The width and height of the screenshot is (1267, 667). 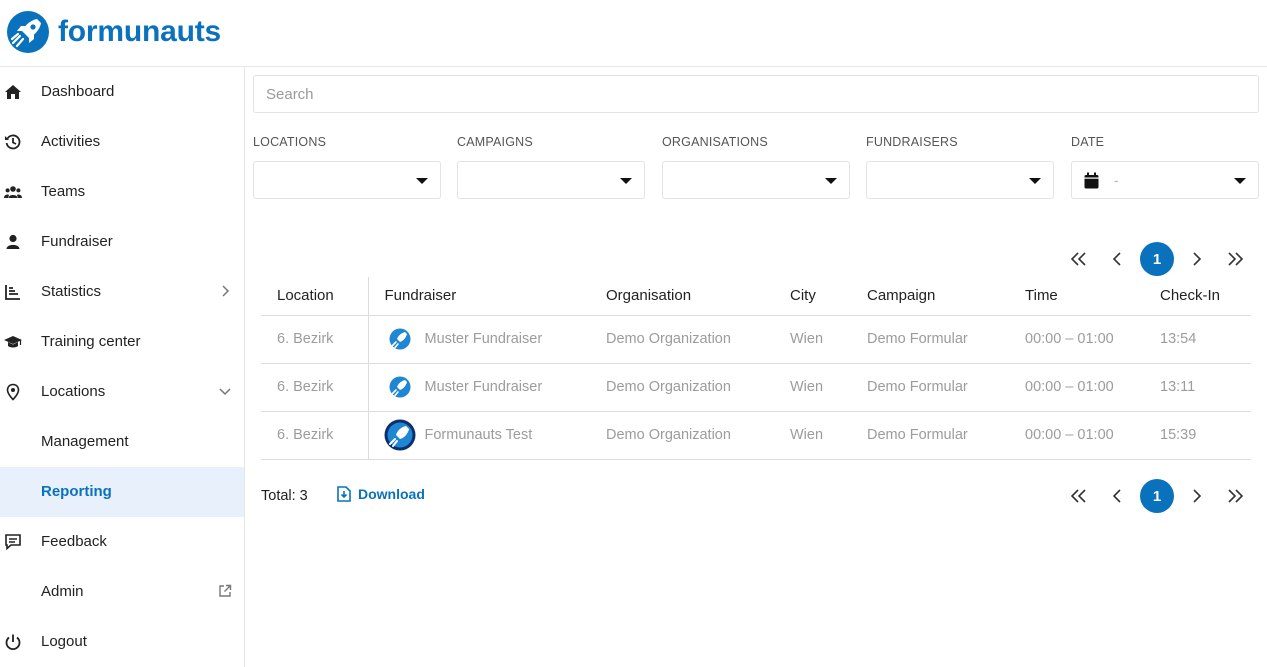 I want to click on sidebar-item-fundraiser: Fundraiser, so click(x=122, y=242).